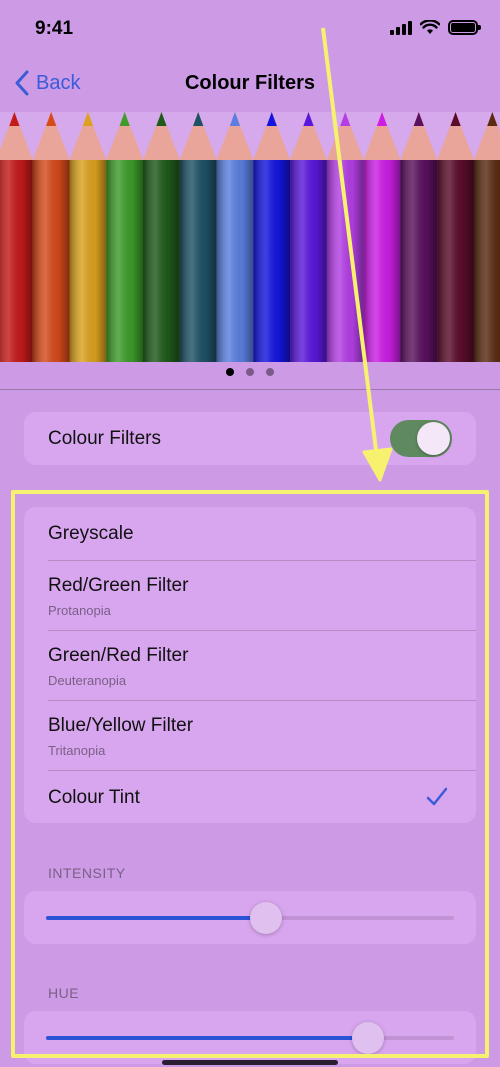 The image size is (500, 1067). I want to click on filter-option-title: Greyscale, so click(91, 533).